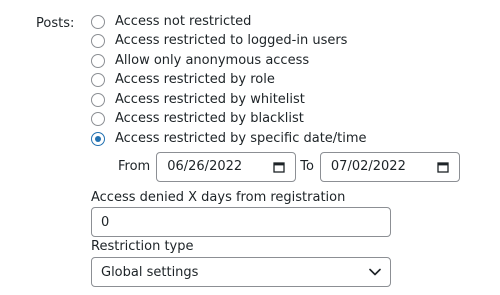 This screenshot has height=295, width=500. I want to click on option-by-whitelist: Access restricted by whitelist, so click(286, 100).